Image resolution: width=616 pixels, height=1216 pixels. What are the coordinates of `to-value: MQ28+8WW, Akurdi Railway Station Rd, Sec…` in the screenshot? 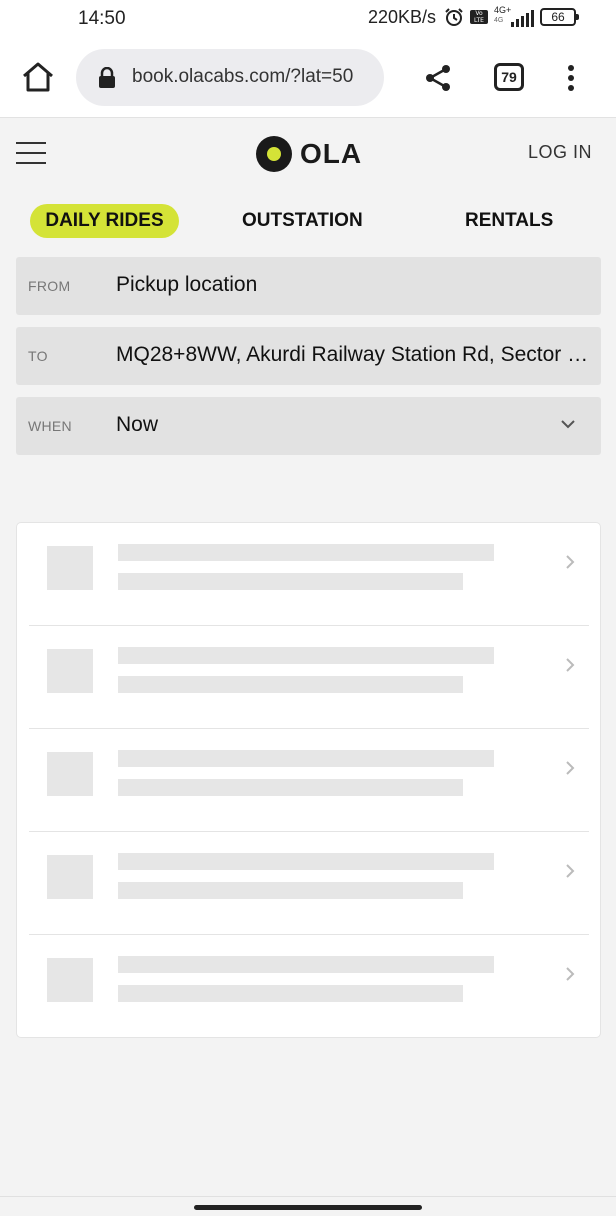 It's located at (353, 354).